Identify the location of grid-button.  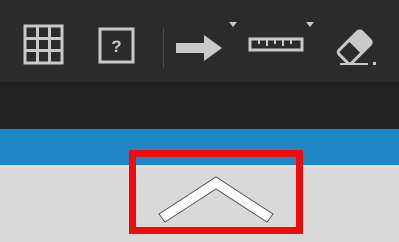
(45, 45).